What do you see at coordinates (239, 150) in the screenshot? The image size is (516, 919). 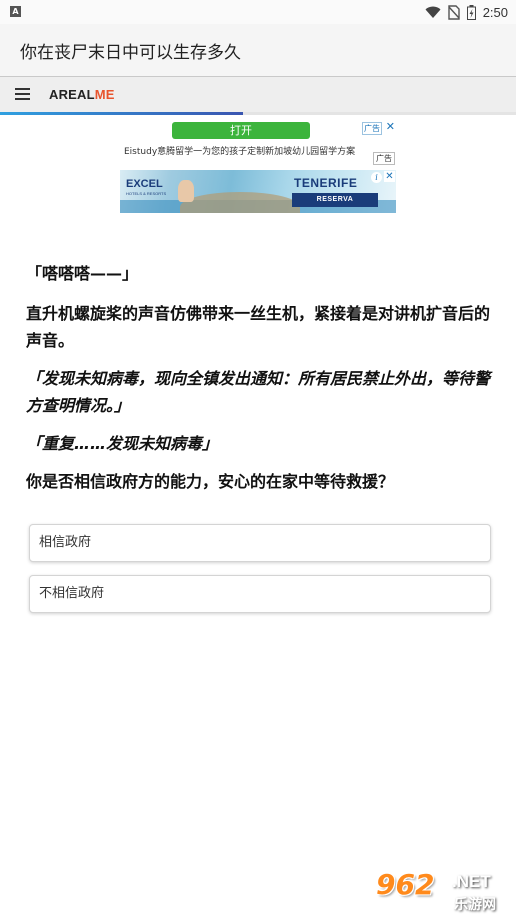 I see `ad-text: Eistudy意腾留学一为您的孩子定制新加坡幼儿园留学方案` at bounding box center [239, 150].